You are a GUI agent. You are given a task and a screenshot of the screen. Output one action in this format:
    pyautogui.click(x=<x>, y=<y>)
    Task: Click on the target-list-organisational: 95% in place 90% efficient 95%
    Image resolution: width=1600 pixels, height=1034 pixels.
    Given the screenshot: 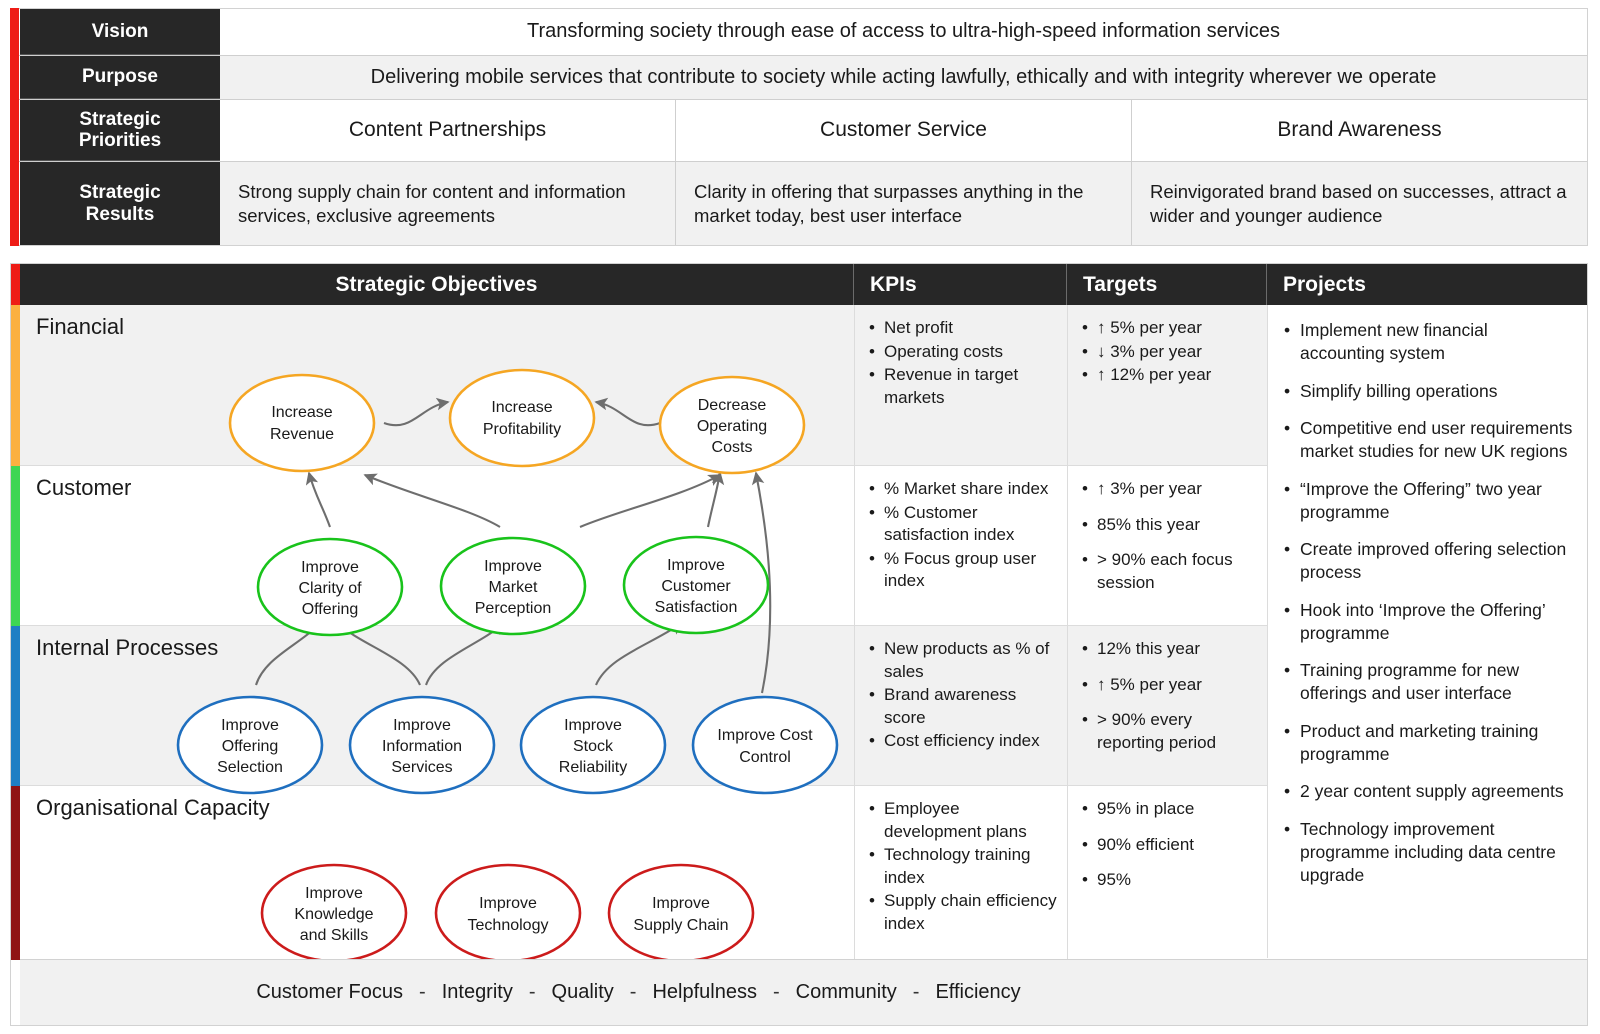 What is the action you would take?
    pyautogui.click(x=1169, y=845)
    